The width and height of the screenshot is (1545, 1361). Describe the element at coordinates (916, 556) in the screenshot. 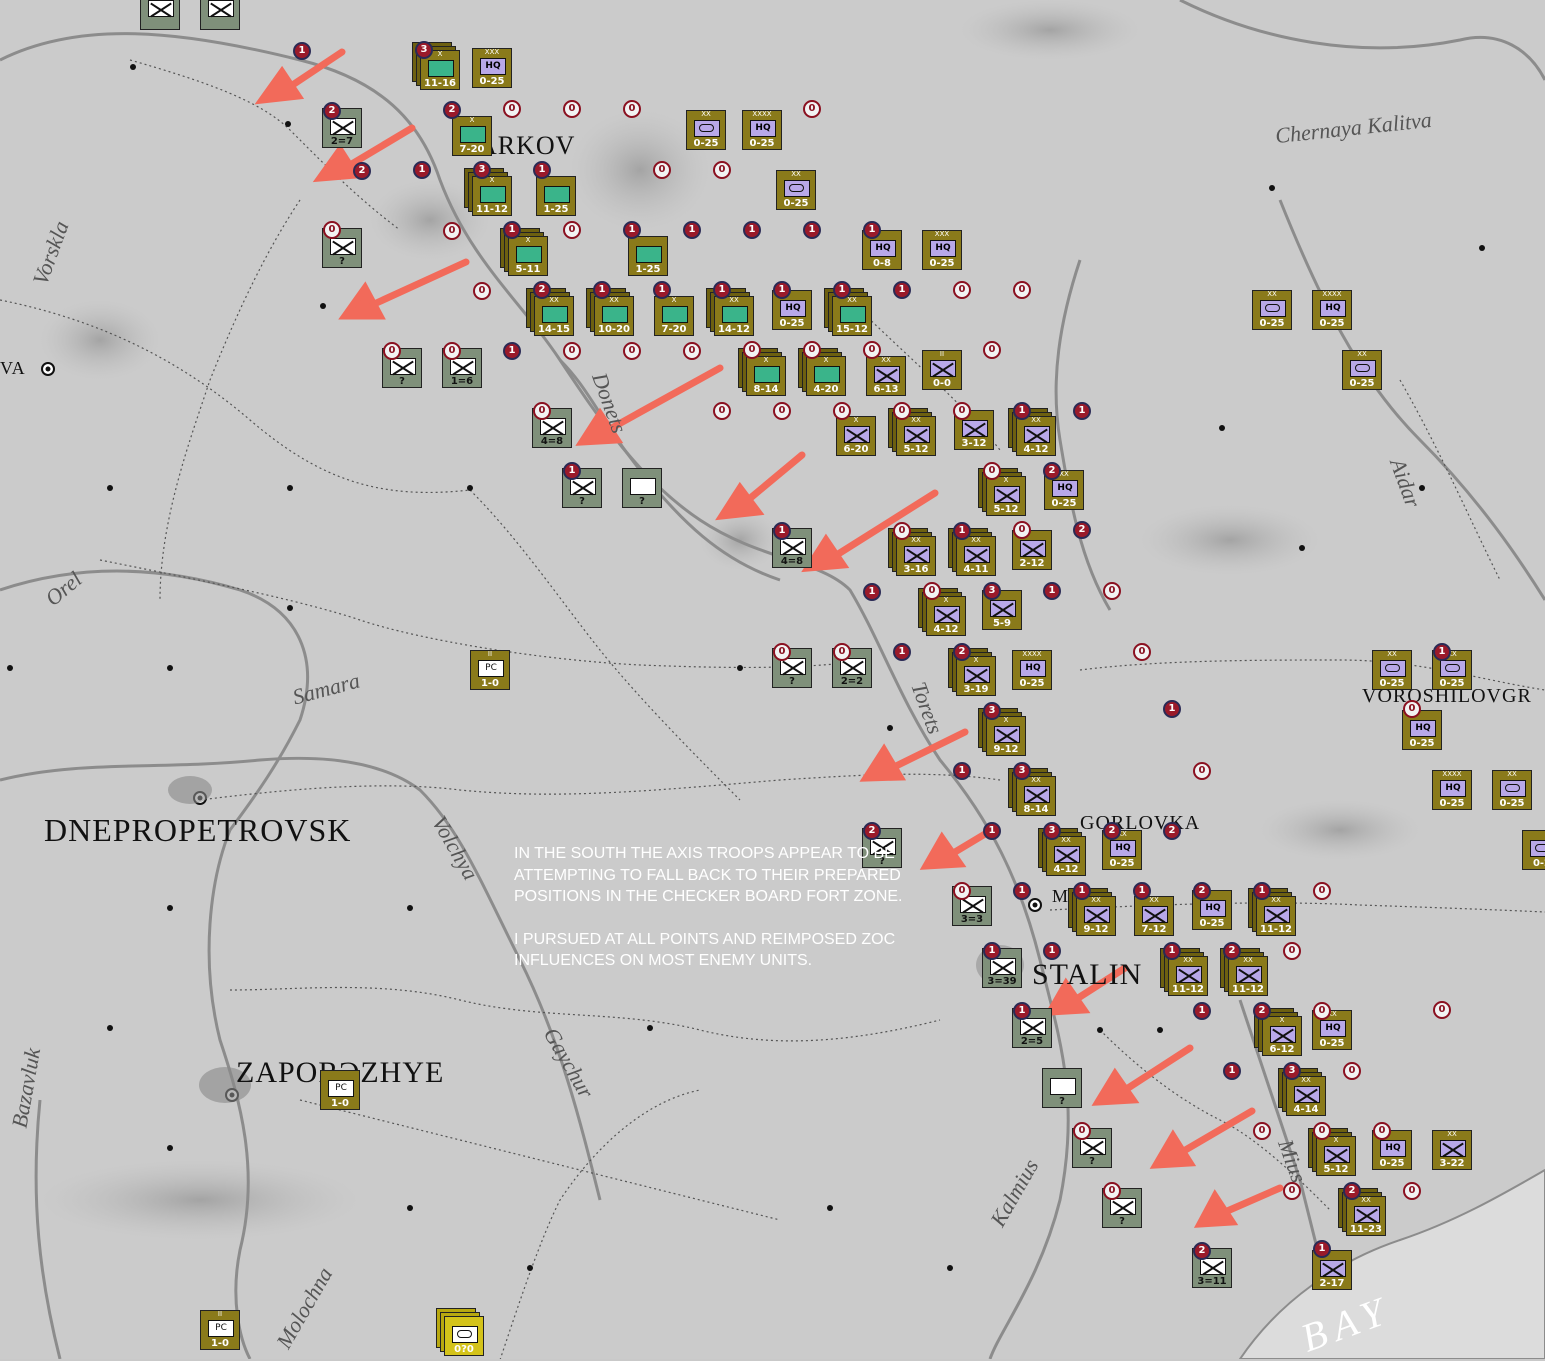

I see `axis-unit-counter: XX 3-16` at that location.